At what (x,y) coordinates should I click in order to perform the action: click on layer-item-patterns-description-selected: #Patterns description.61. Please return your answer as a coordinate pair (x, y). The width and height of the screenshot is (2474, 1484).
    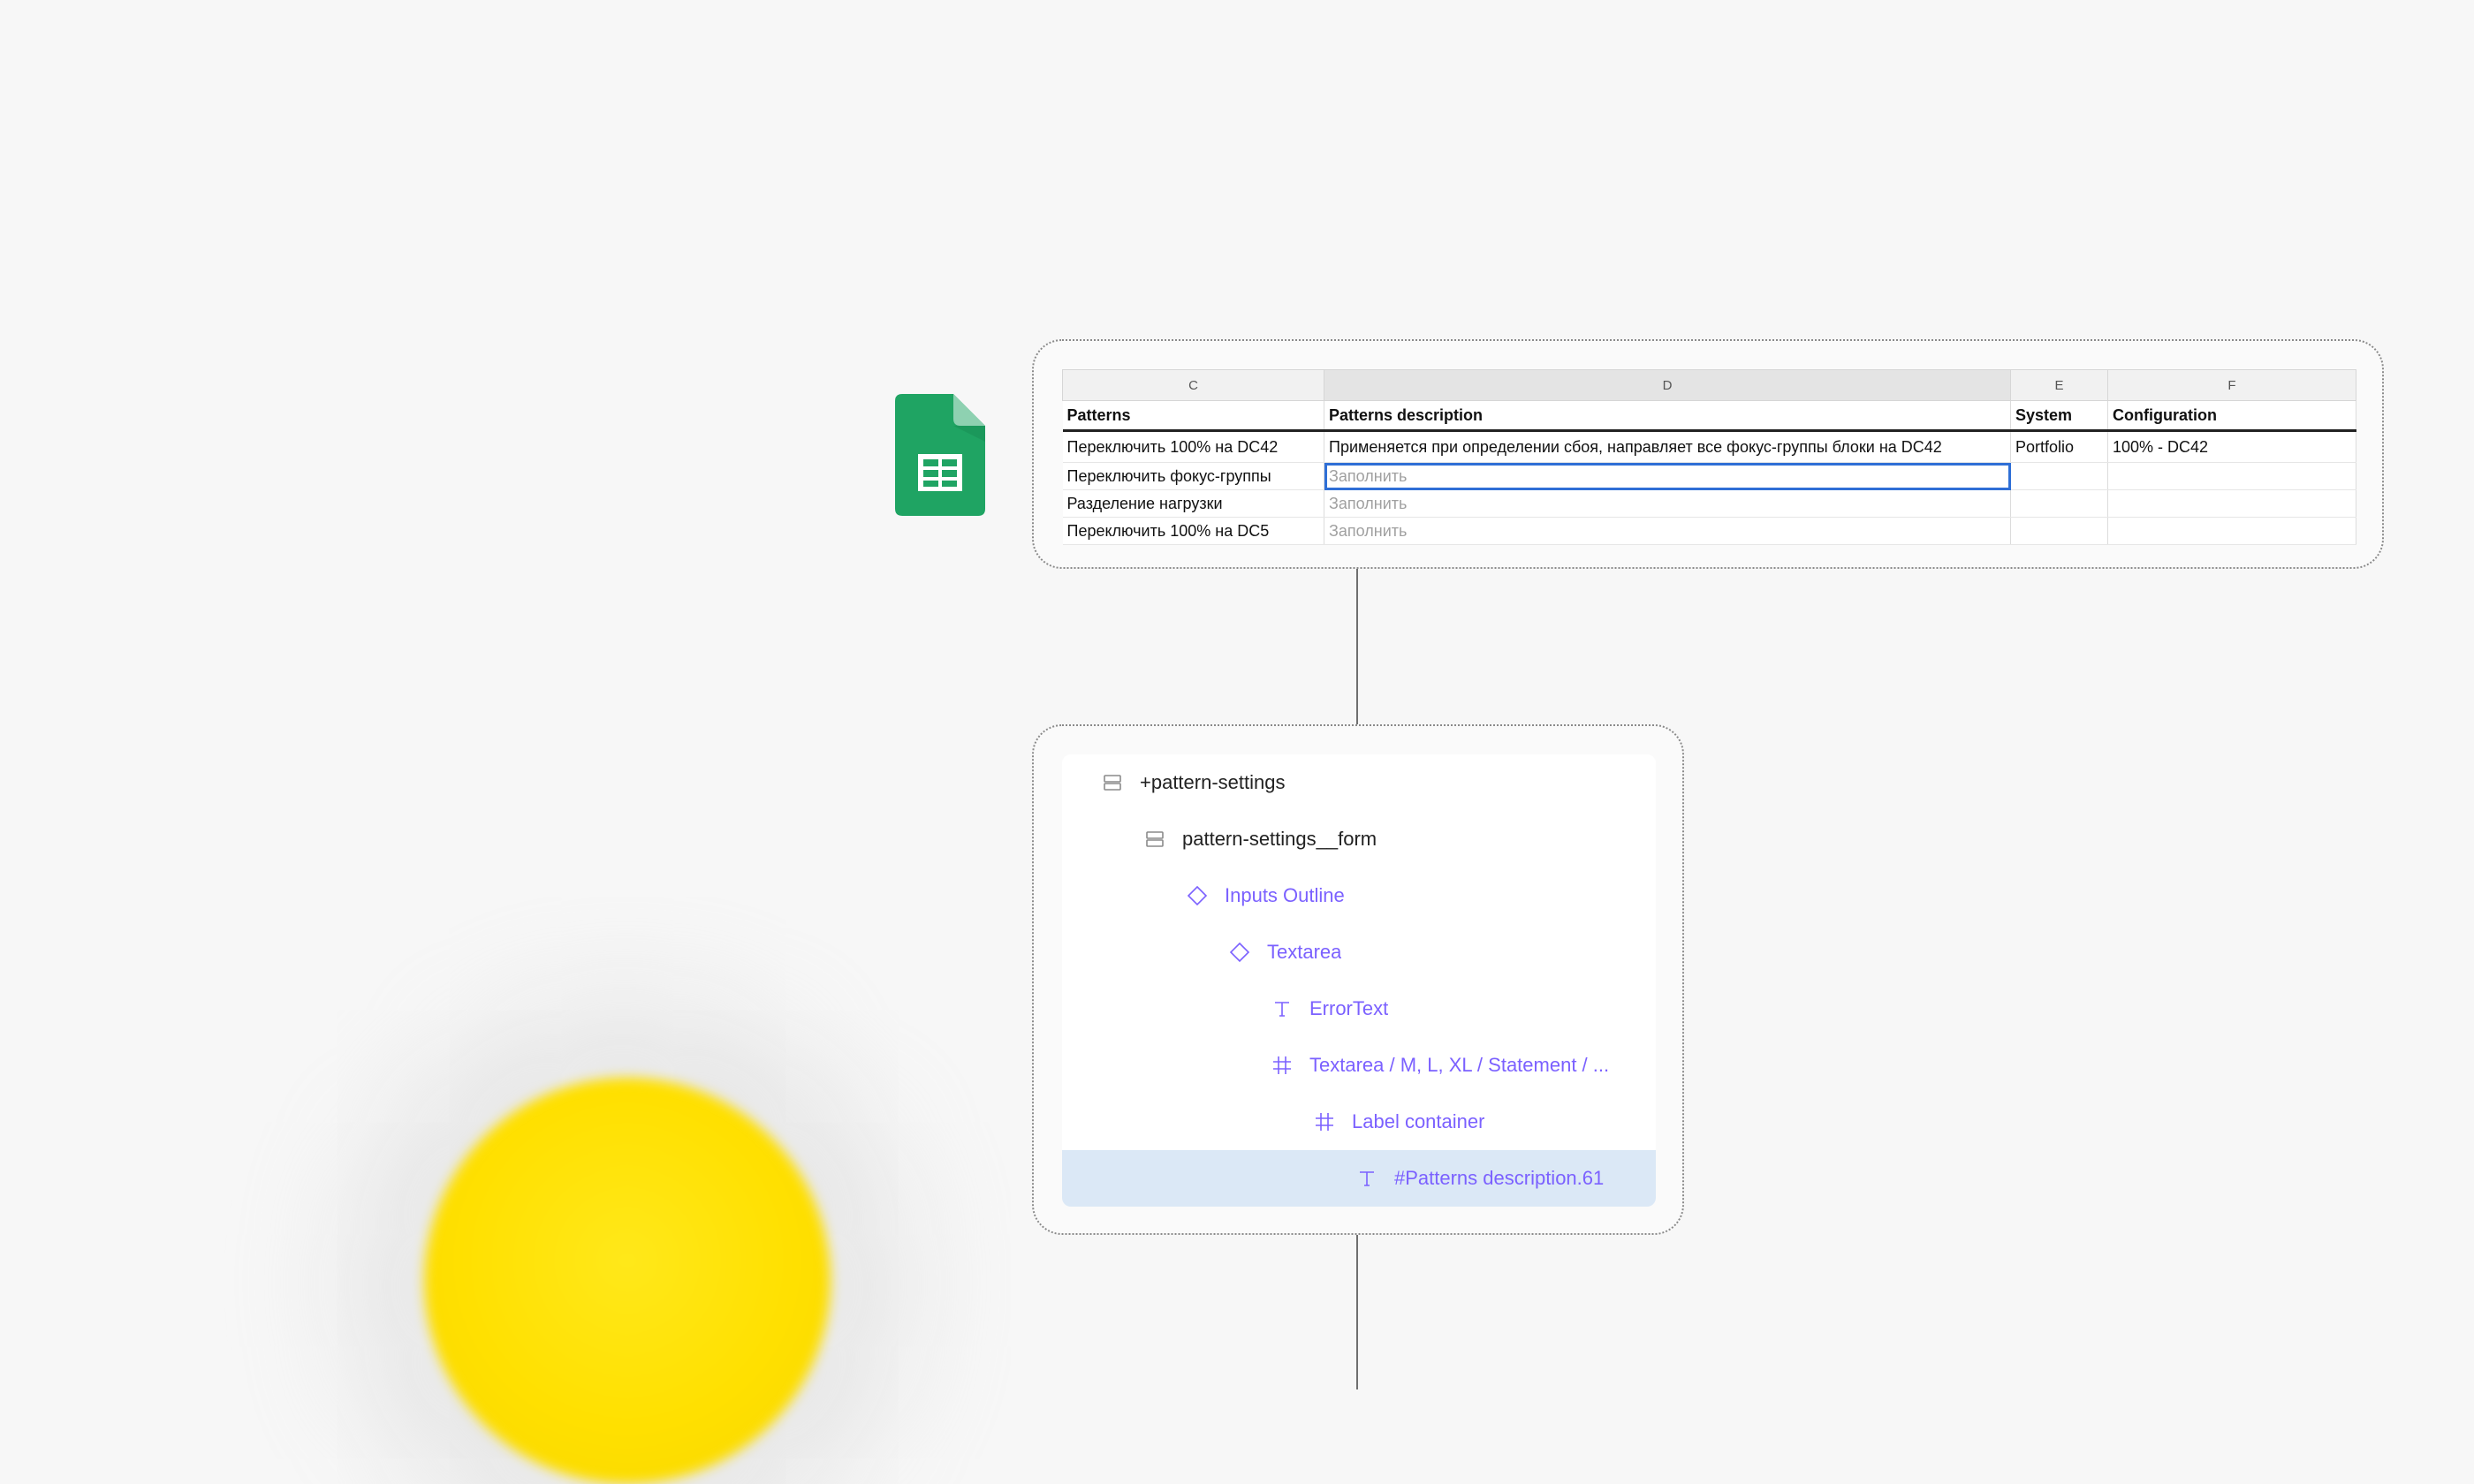
    Looking at the image, I should click on (1359, 1178).